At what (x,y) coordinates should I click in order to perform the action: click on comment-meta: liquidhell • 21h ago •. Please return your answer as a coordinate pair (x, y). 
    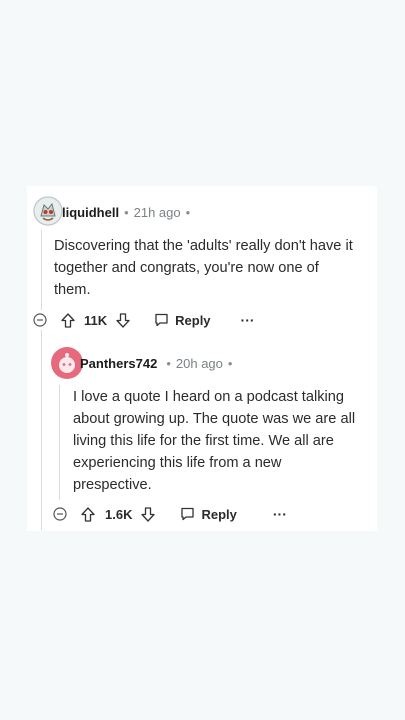
    Looking at the image, I should click on (126, 212).